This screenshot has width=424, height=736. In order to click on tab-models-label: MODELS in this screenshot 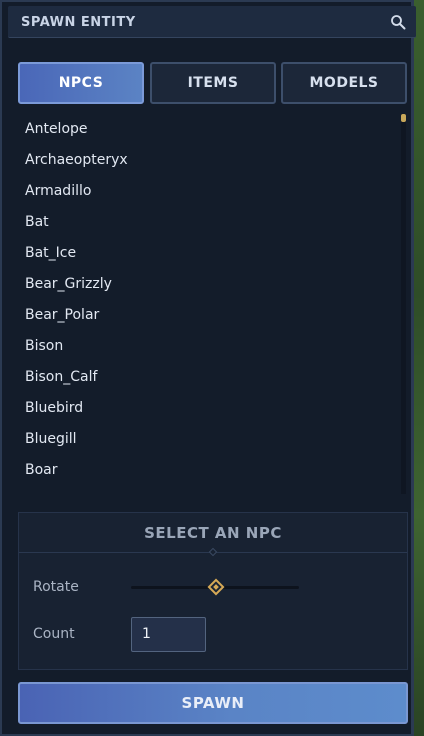, I will do `click(344, 83)`.